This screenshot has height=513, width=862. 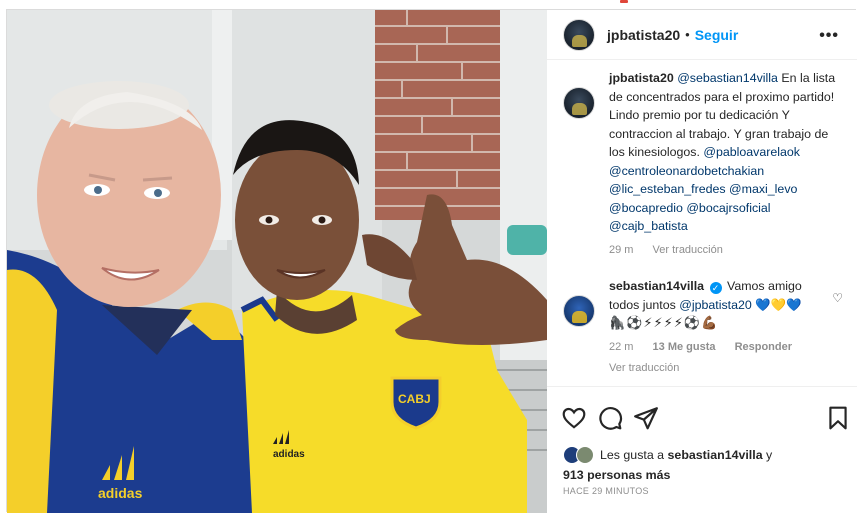 What do you see at coordinates (715, 455) in the screenshot?
I see `likes-user: sebastian14villa` at bounding box center [715, 455].